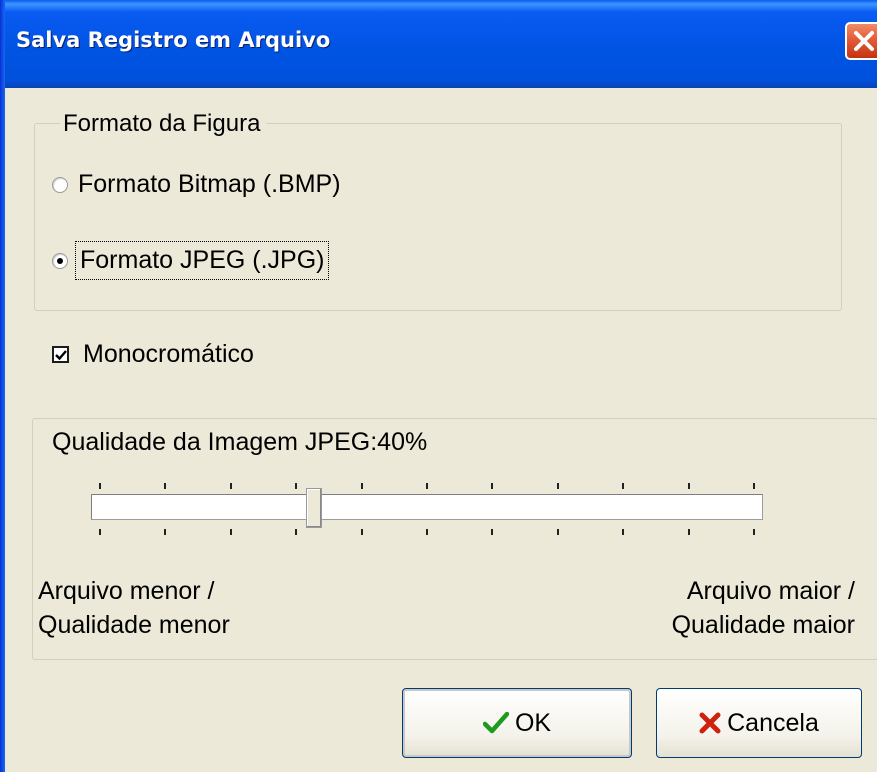 The width and height of the screenshot is (877, 772). Describe the element at coordinates (60, 260) in the screenshot. I see `radio-button-checked` at that location.